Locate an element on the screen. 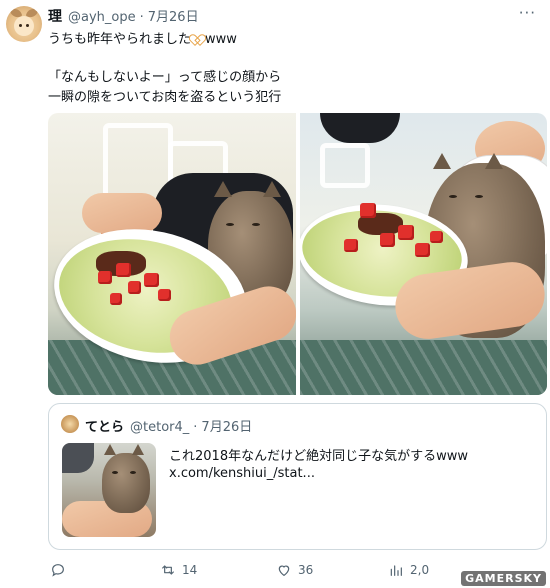 This screenshot has height=588, width=550. hand-left is located at coordinates (122, 213).